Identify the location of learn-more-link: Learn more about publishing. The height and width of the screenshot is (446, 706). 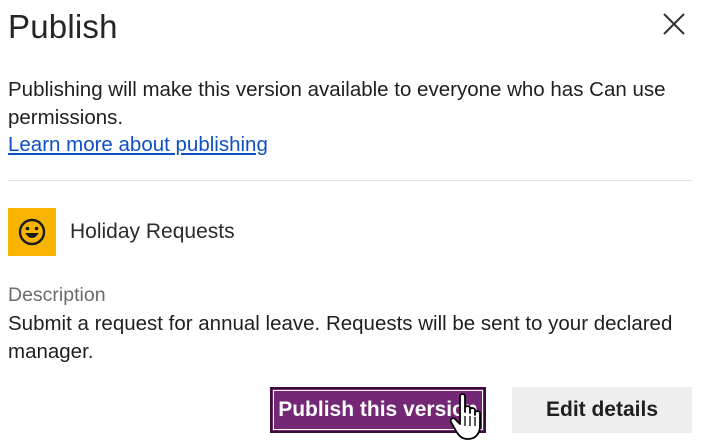
(138, 145).